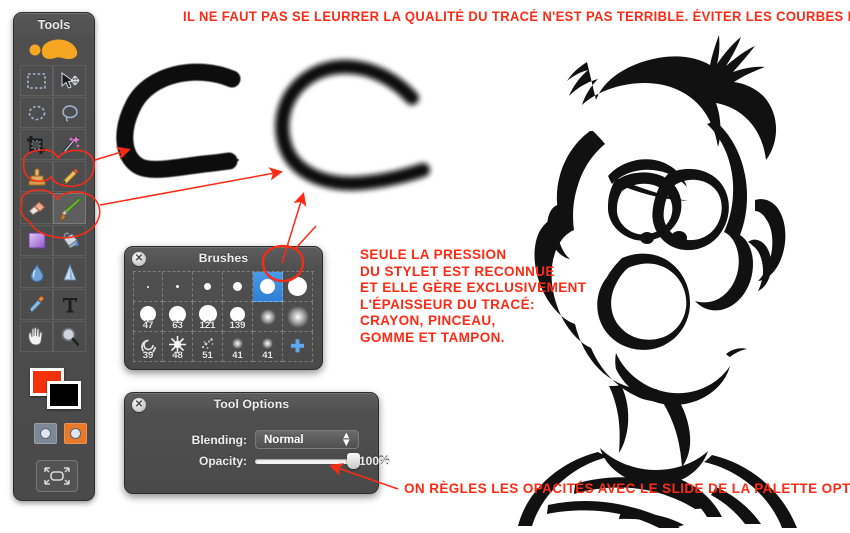 The height and width of the screenshot is (533, 850). What do you see at coordinates (178, 317) in the screenshot?
I see `brush-item: 63` at bounding box center [178, 317].